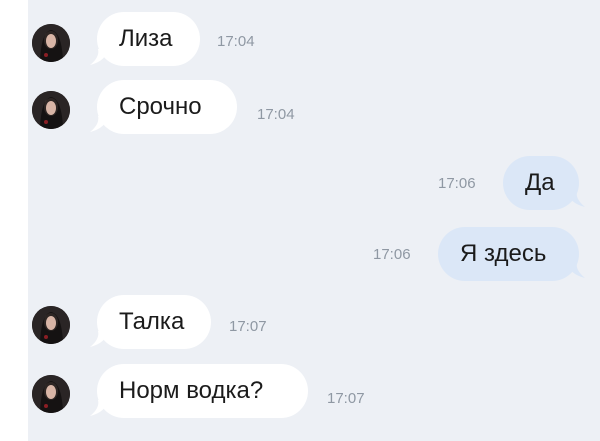  I want to click on message-text: Норм водка?, so click(191, 390).